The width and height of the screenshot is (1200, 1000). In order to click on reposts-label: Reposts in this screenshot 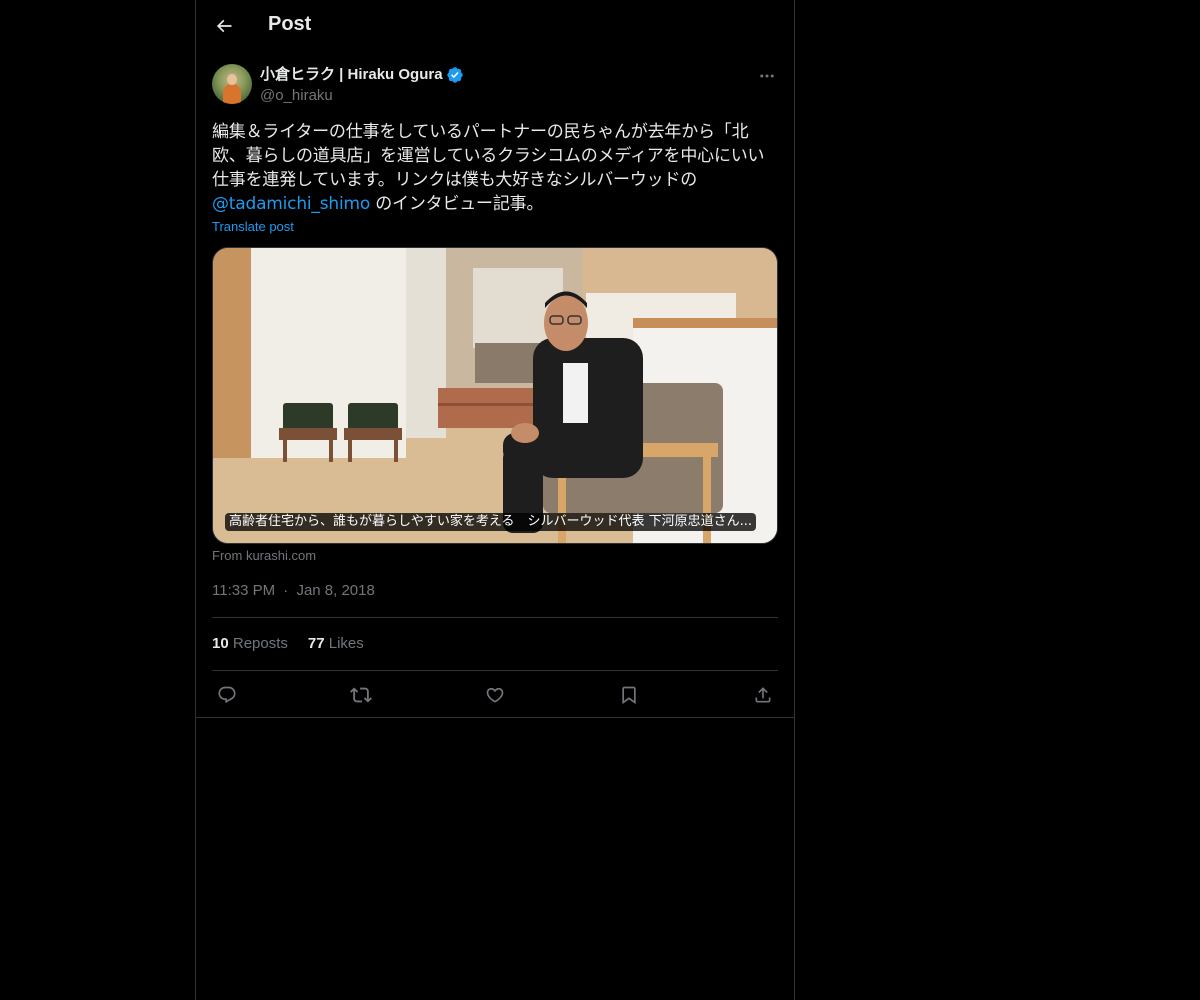, I will do `click(260, 643)`.